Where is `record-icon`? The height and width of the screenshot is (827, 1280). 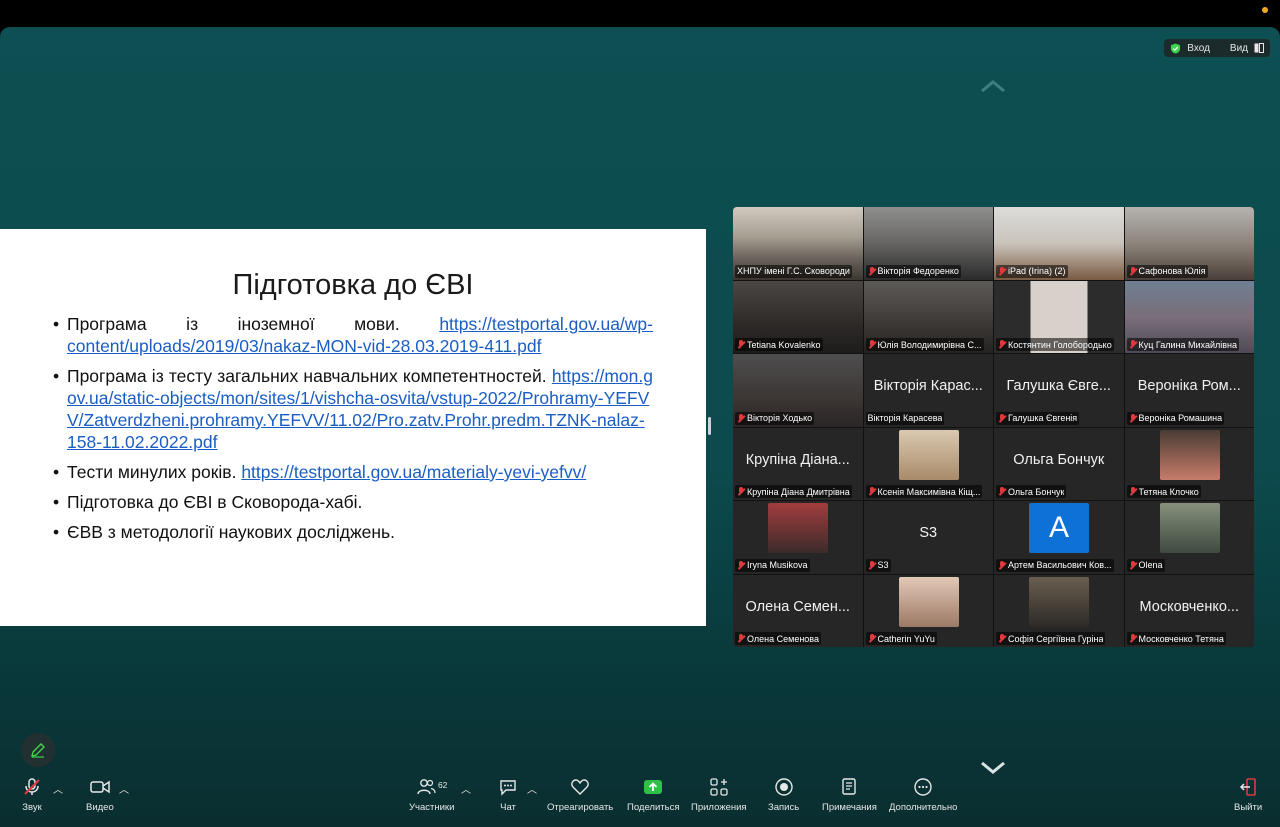 record-icon is located at coordinates (783, 787).